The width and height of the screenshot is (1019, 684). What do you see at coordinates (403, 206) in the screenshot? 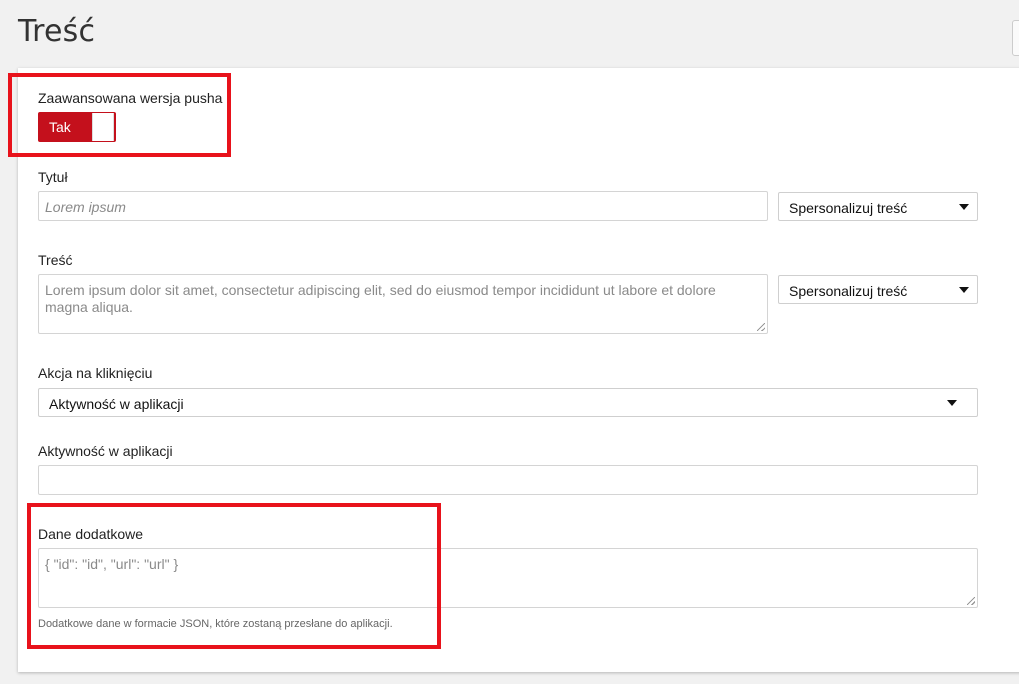
I see `title-input: Lorem ipsum` at bounding box center [403, 206].